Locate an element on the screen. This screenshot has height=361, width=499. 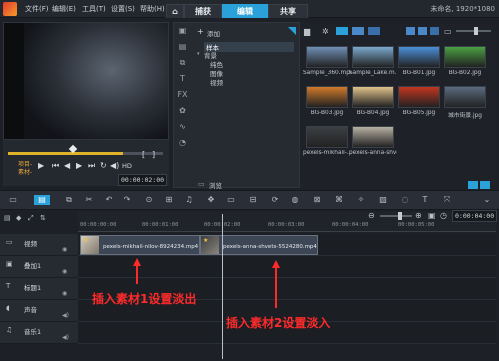
media-icon: ▣ is located at coordinates (182, 30).